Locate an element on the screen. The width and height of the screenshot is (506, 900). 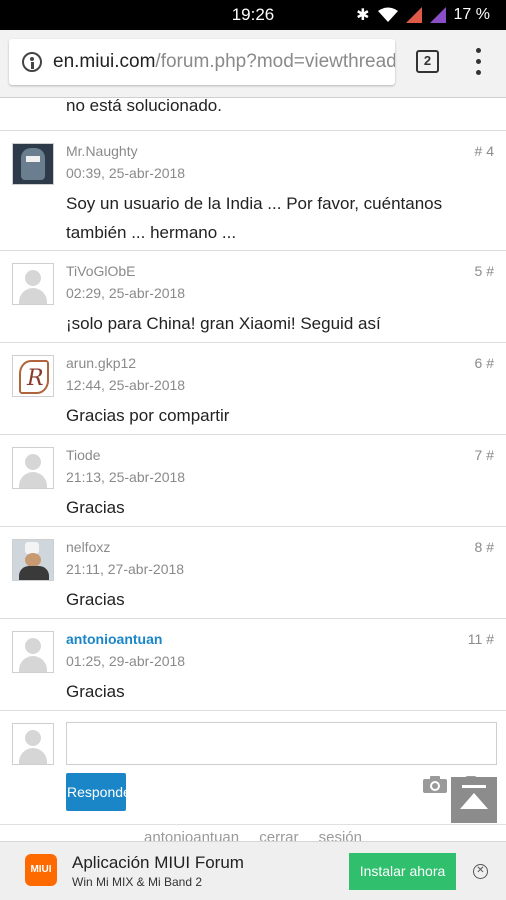
footer-links: antonioantuan cerrar sesión is located at coordinates (253, 834).